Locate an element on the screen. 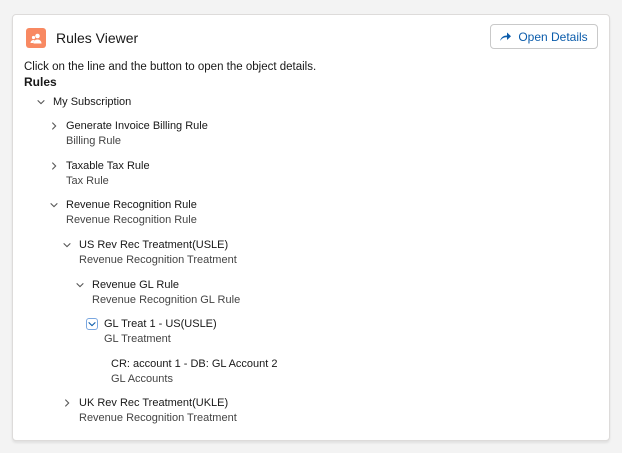  node-title: Generate Invoice Billing Rule is located at coordinates (137, 126).